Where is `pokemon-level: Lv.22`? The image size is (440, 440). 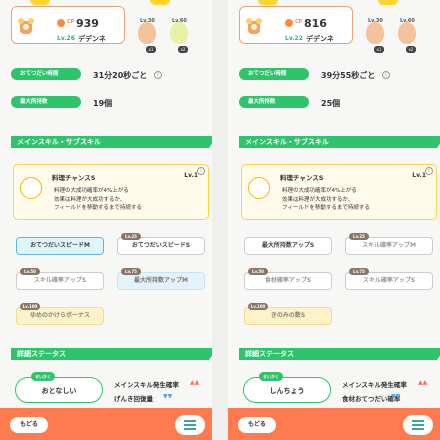
pokemon-level: Lv.22 is located at coordinates (294, 38).